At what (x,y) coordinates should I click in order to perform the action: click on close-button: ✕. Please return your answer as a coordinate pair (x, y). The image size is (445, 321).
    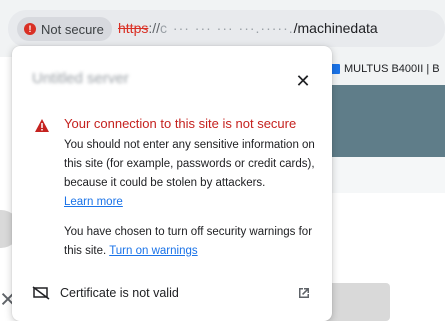
    Looking at the image, I should click on (303, 81).